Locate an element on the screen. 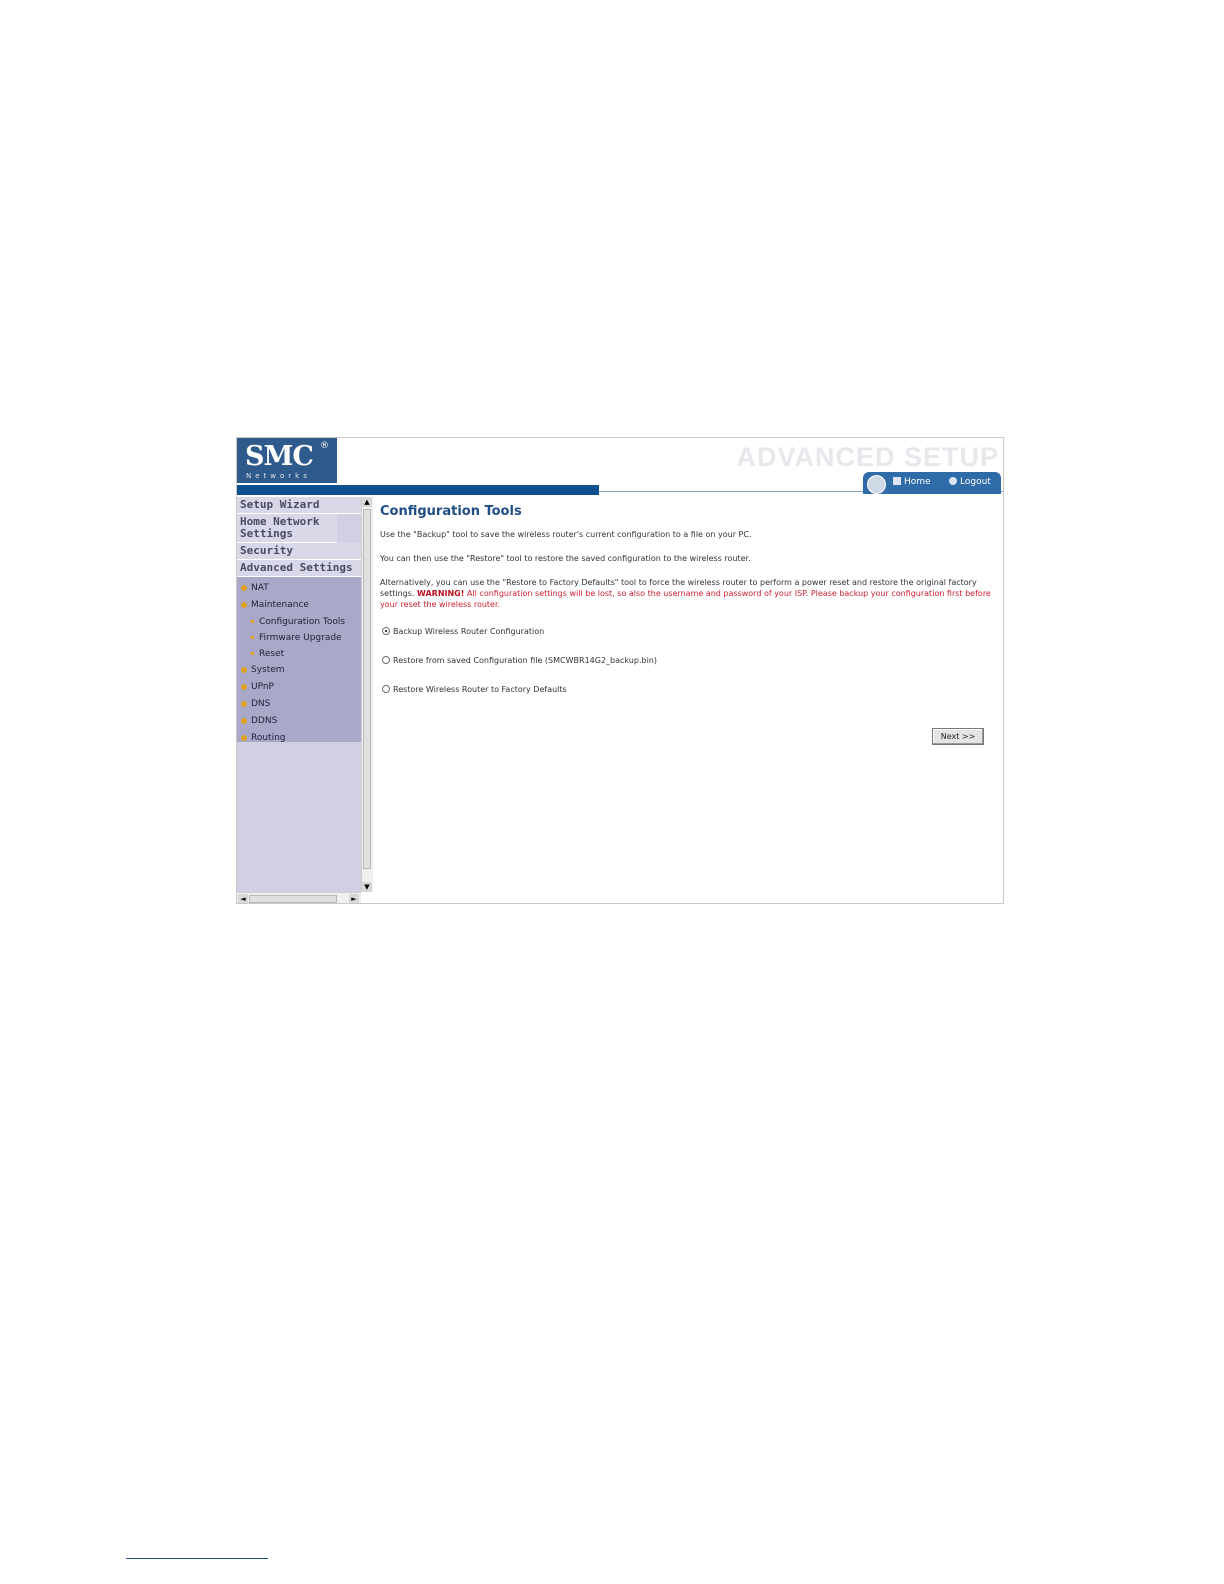 Image resolution: width=1224 pixels, height=1584 pixels. home-icon is located at coordinates (897, 481).